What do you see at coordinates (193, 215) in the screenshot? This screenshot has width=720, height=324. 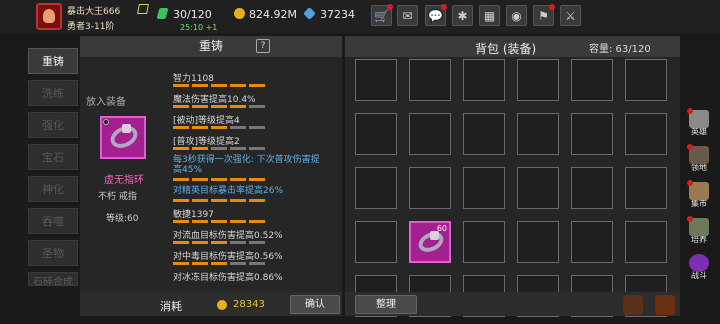 I see `stat-text: 敏捷1397` at bounding box center [193, 215].